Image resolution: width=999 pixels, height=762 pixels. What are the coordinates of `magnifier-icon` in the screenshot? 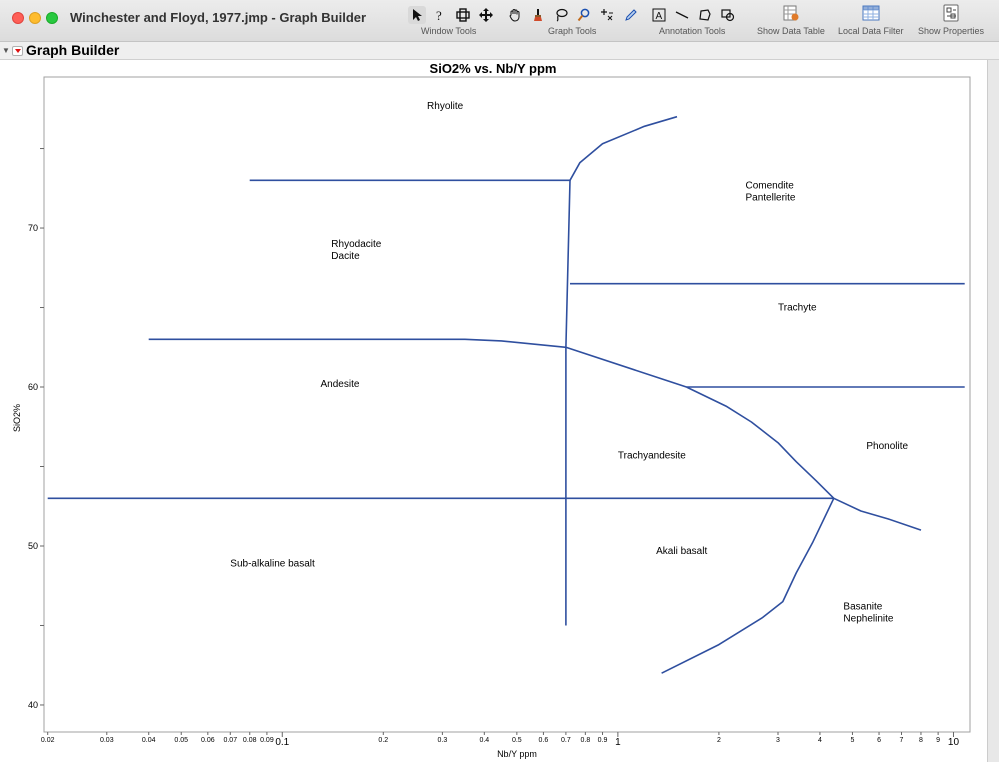 It's located at (584, 15).